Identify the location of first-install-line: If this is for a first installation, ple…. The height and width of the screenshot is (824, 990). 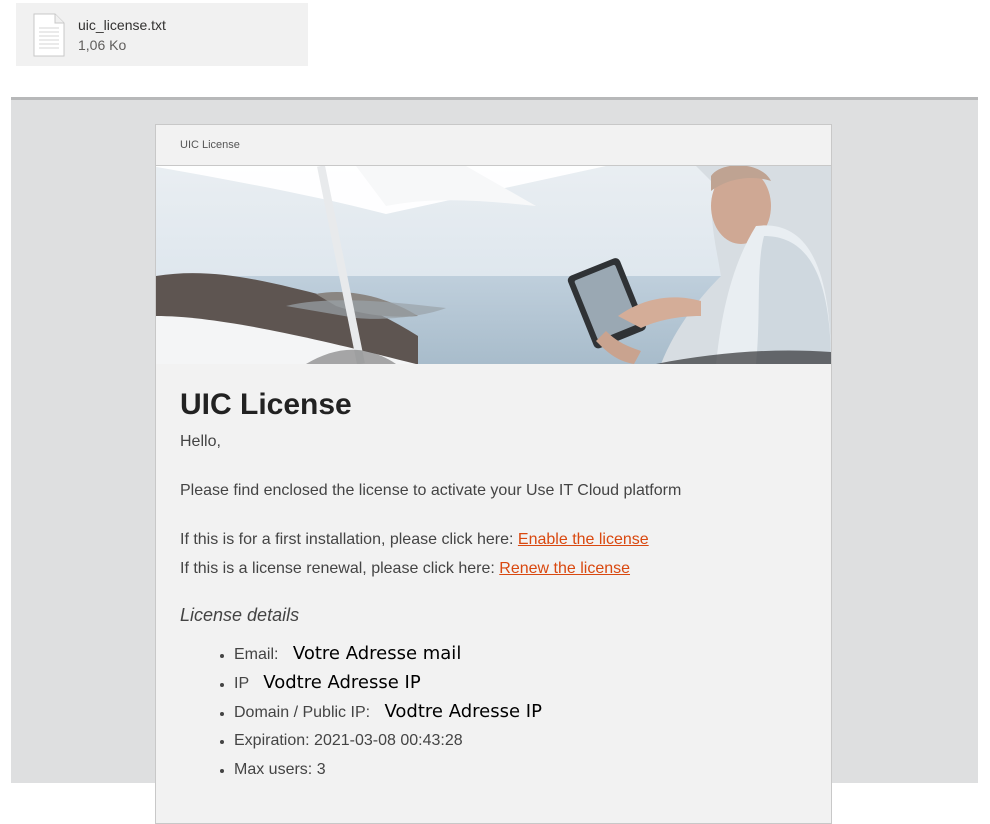
(493, 540).